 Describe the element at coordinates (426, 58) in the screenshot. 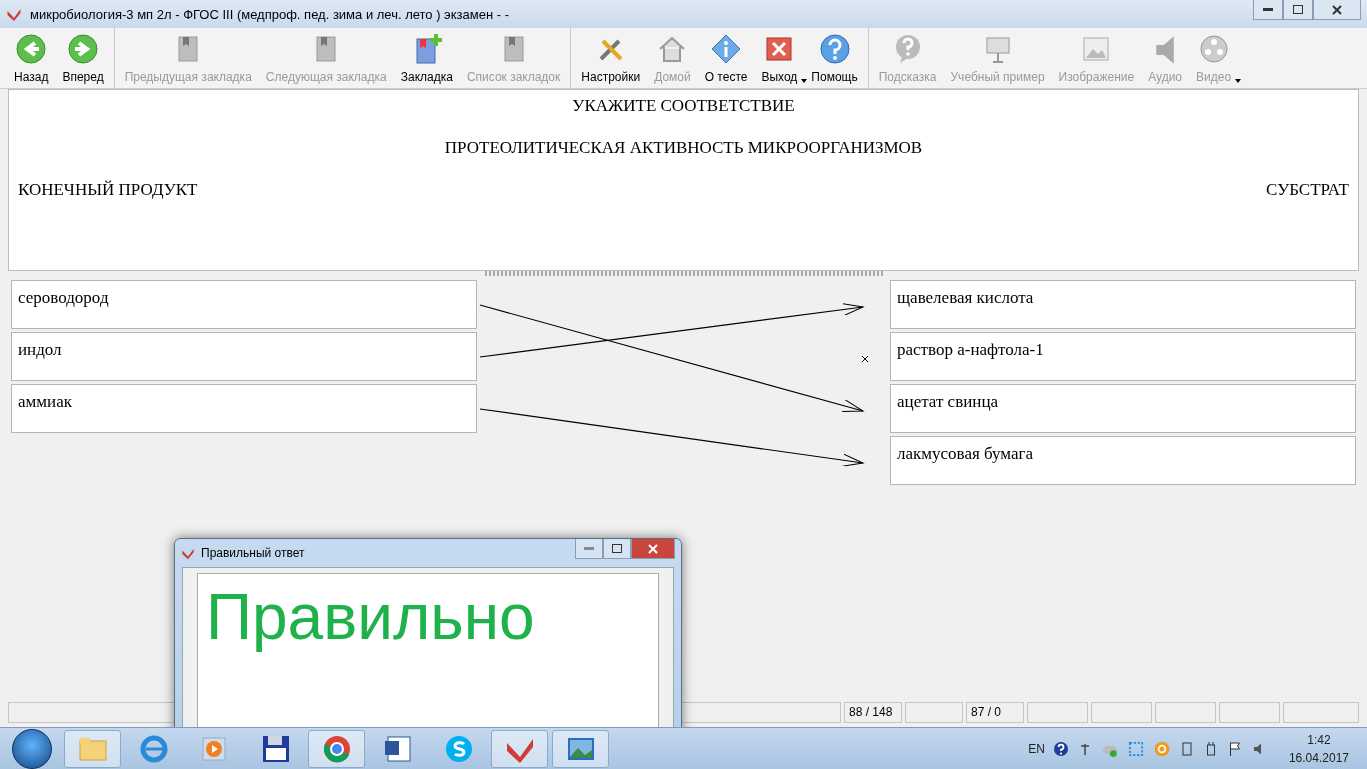

I see `toolbar-button: Закладка` at that location.